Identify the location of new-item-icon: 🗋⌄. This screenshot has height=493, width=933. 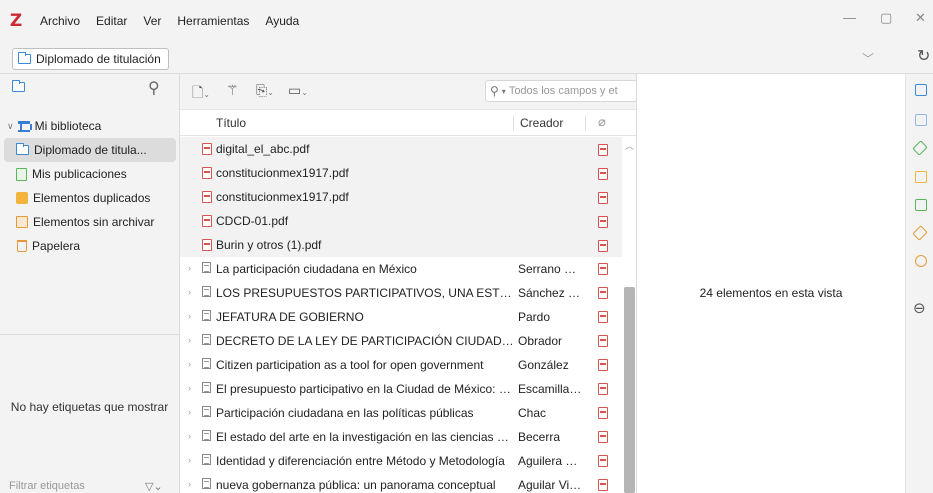
(201, 94).